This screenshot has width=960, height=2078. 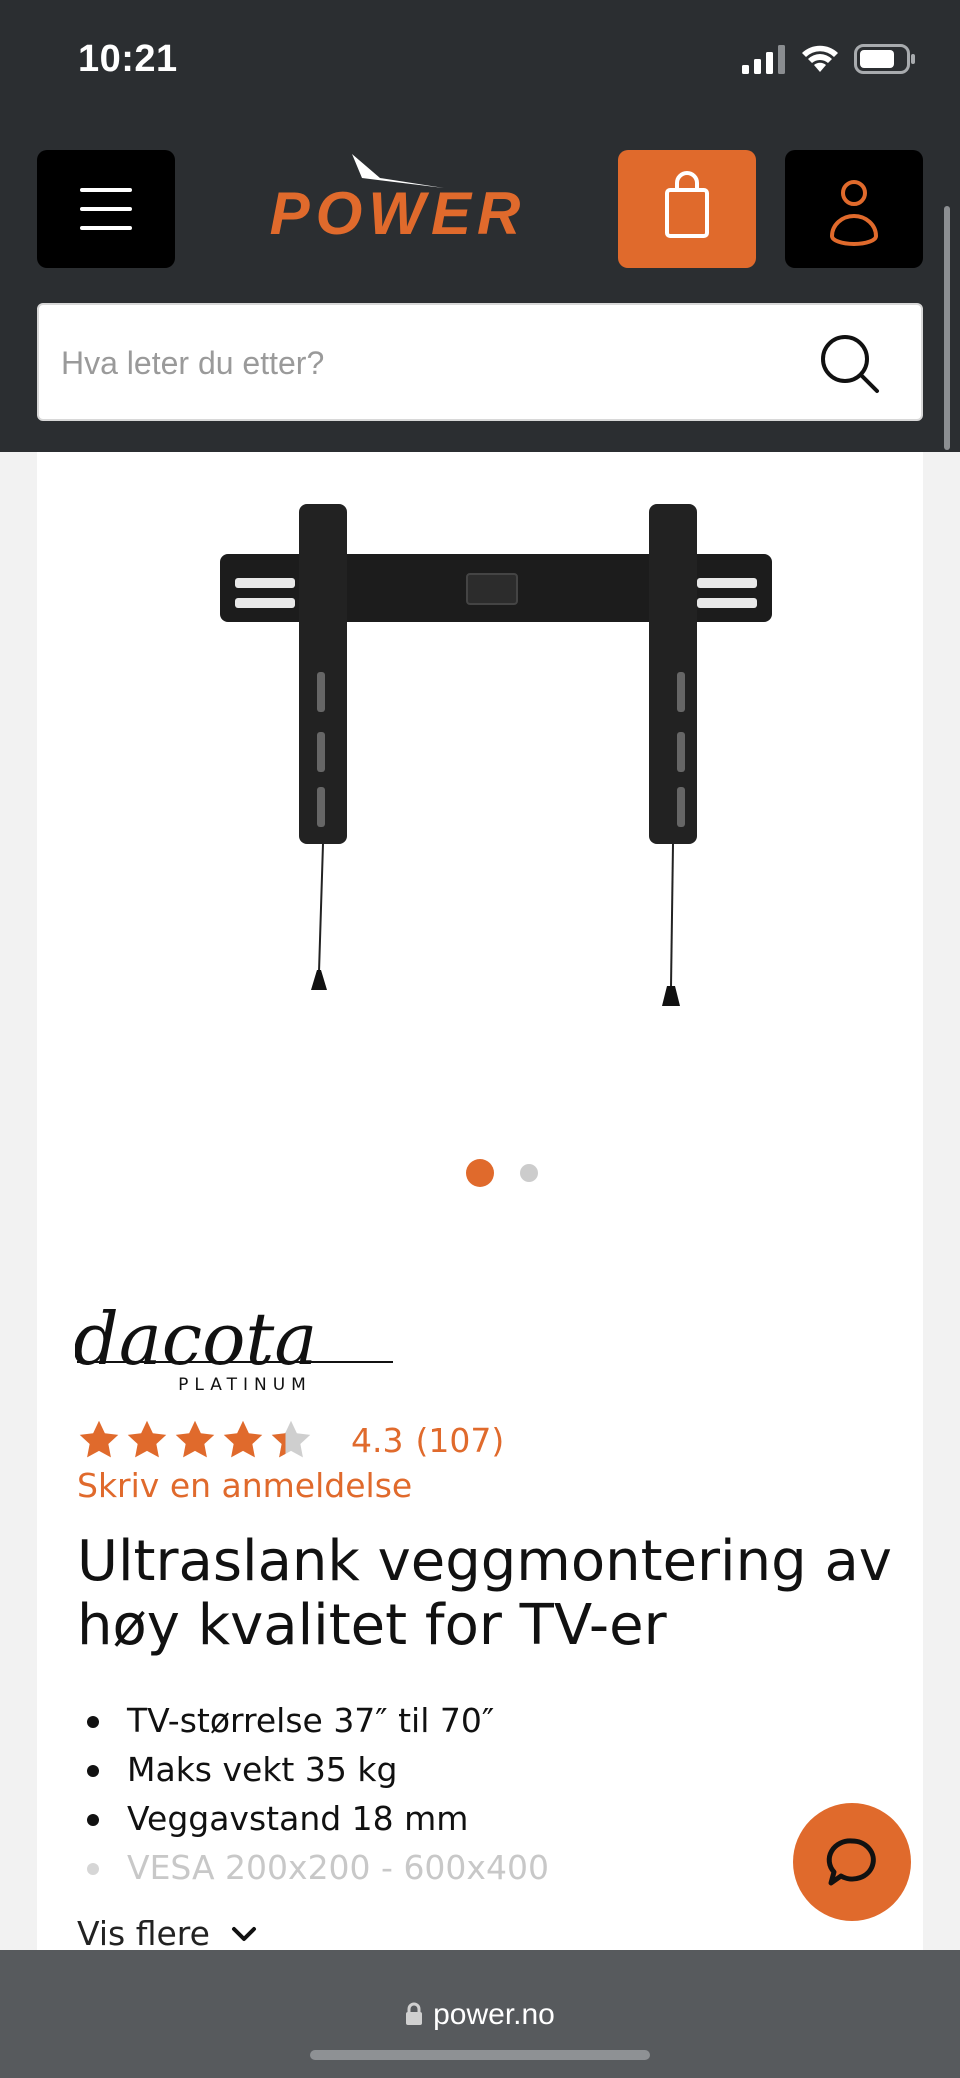 I want to click on feature-item: Maks vekt 35 kg, so click(x=467, y=1769).